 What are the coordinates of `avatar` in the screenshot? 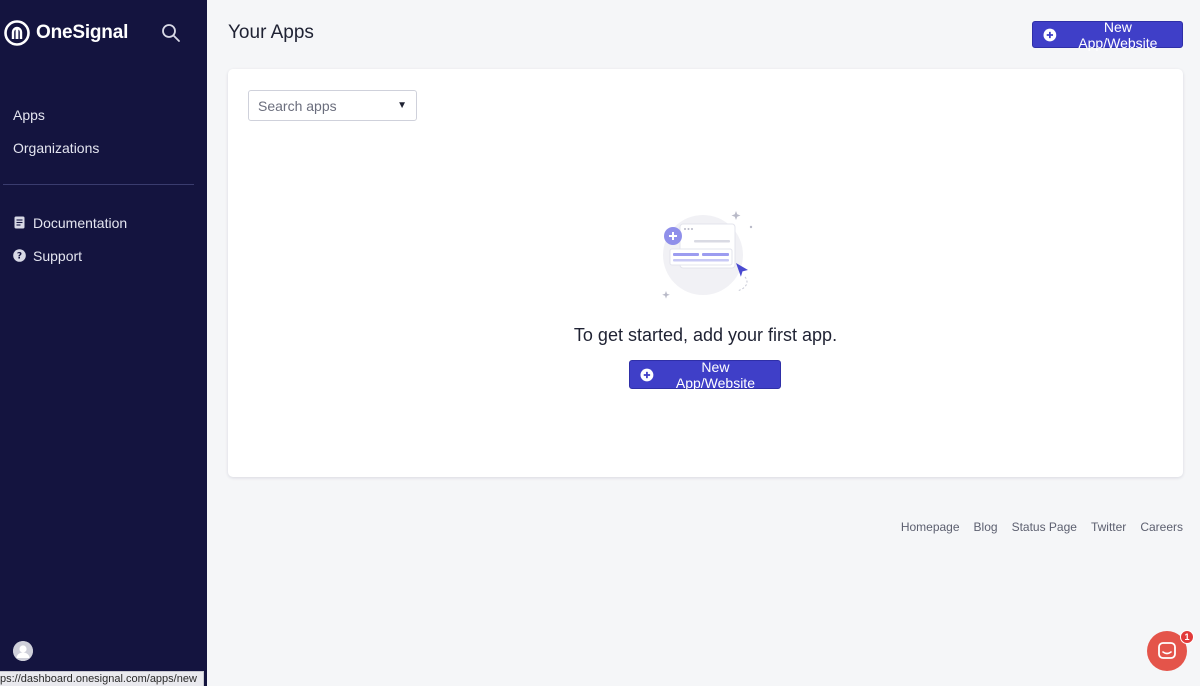 It's located at (23, 651).